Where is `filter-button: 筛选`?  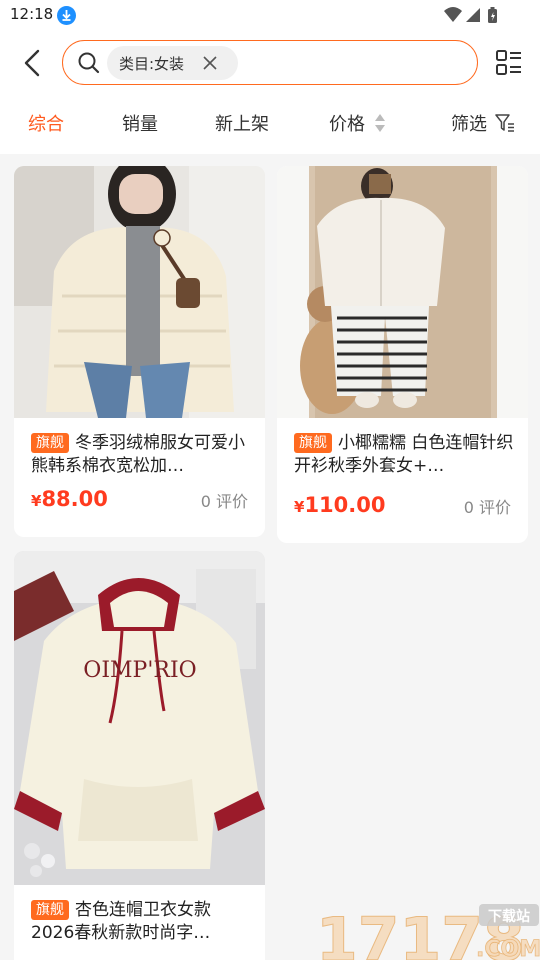 filter-button: 筛选 is located at coordinates (469, 123).